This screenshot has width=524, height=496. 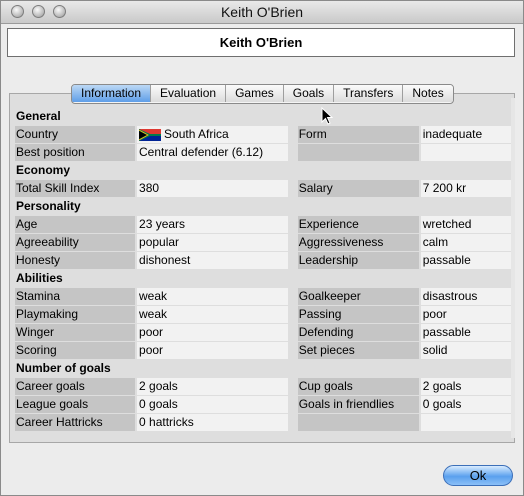 I want to click on salary-label: Salary, so click(x=358, y=188).